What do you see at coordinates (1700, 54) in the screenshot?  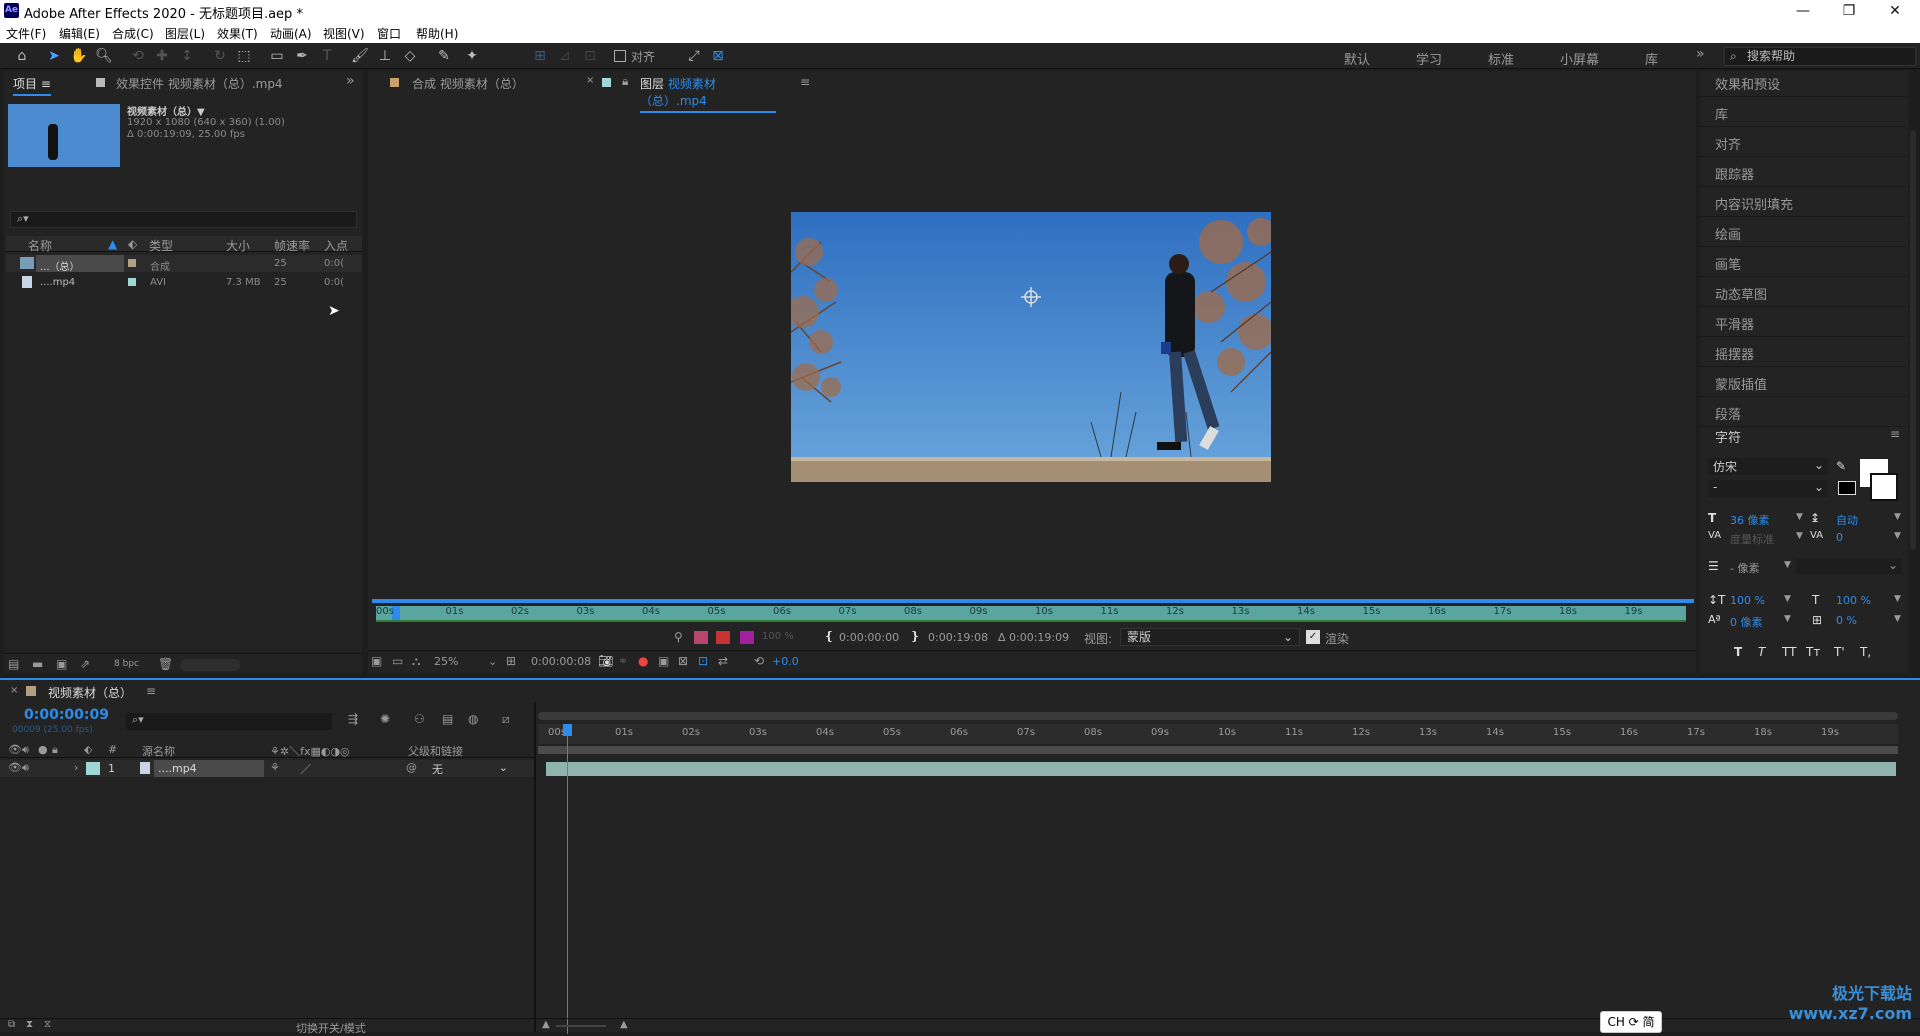 I see `workspaces-overflow-button: »` at bounding box center [1700, 54].